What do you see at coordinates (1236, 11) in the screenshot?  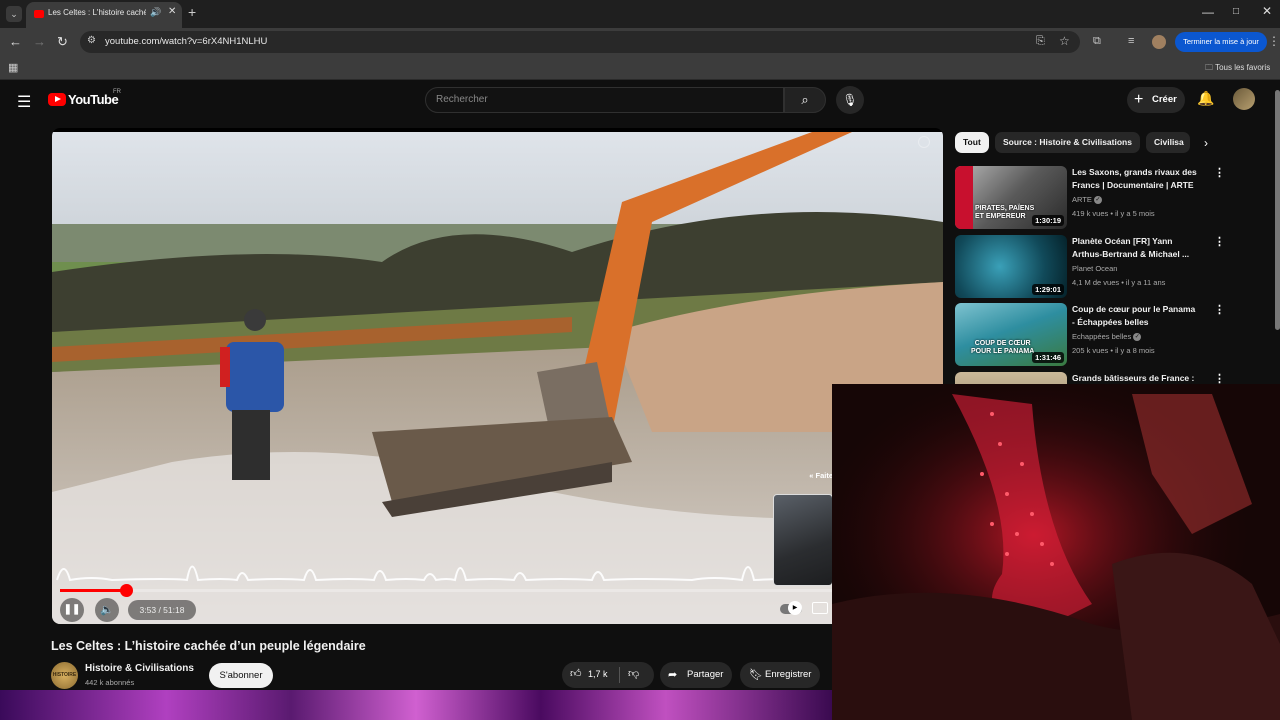 I see `maximize-icon: □` at bounding box center [1236, 11].